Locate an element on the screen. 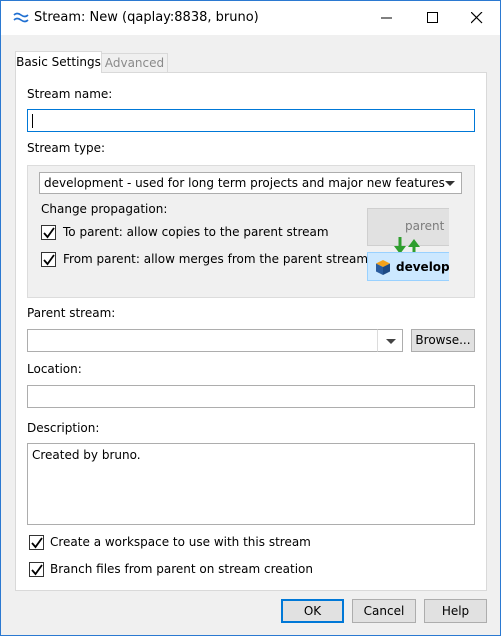 The height and width of the screenshot is (636, 501). help-button: Help is located at coordinates (455, 611).